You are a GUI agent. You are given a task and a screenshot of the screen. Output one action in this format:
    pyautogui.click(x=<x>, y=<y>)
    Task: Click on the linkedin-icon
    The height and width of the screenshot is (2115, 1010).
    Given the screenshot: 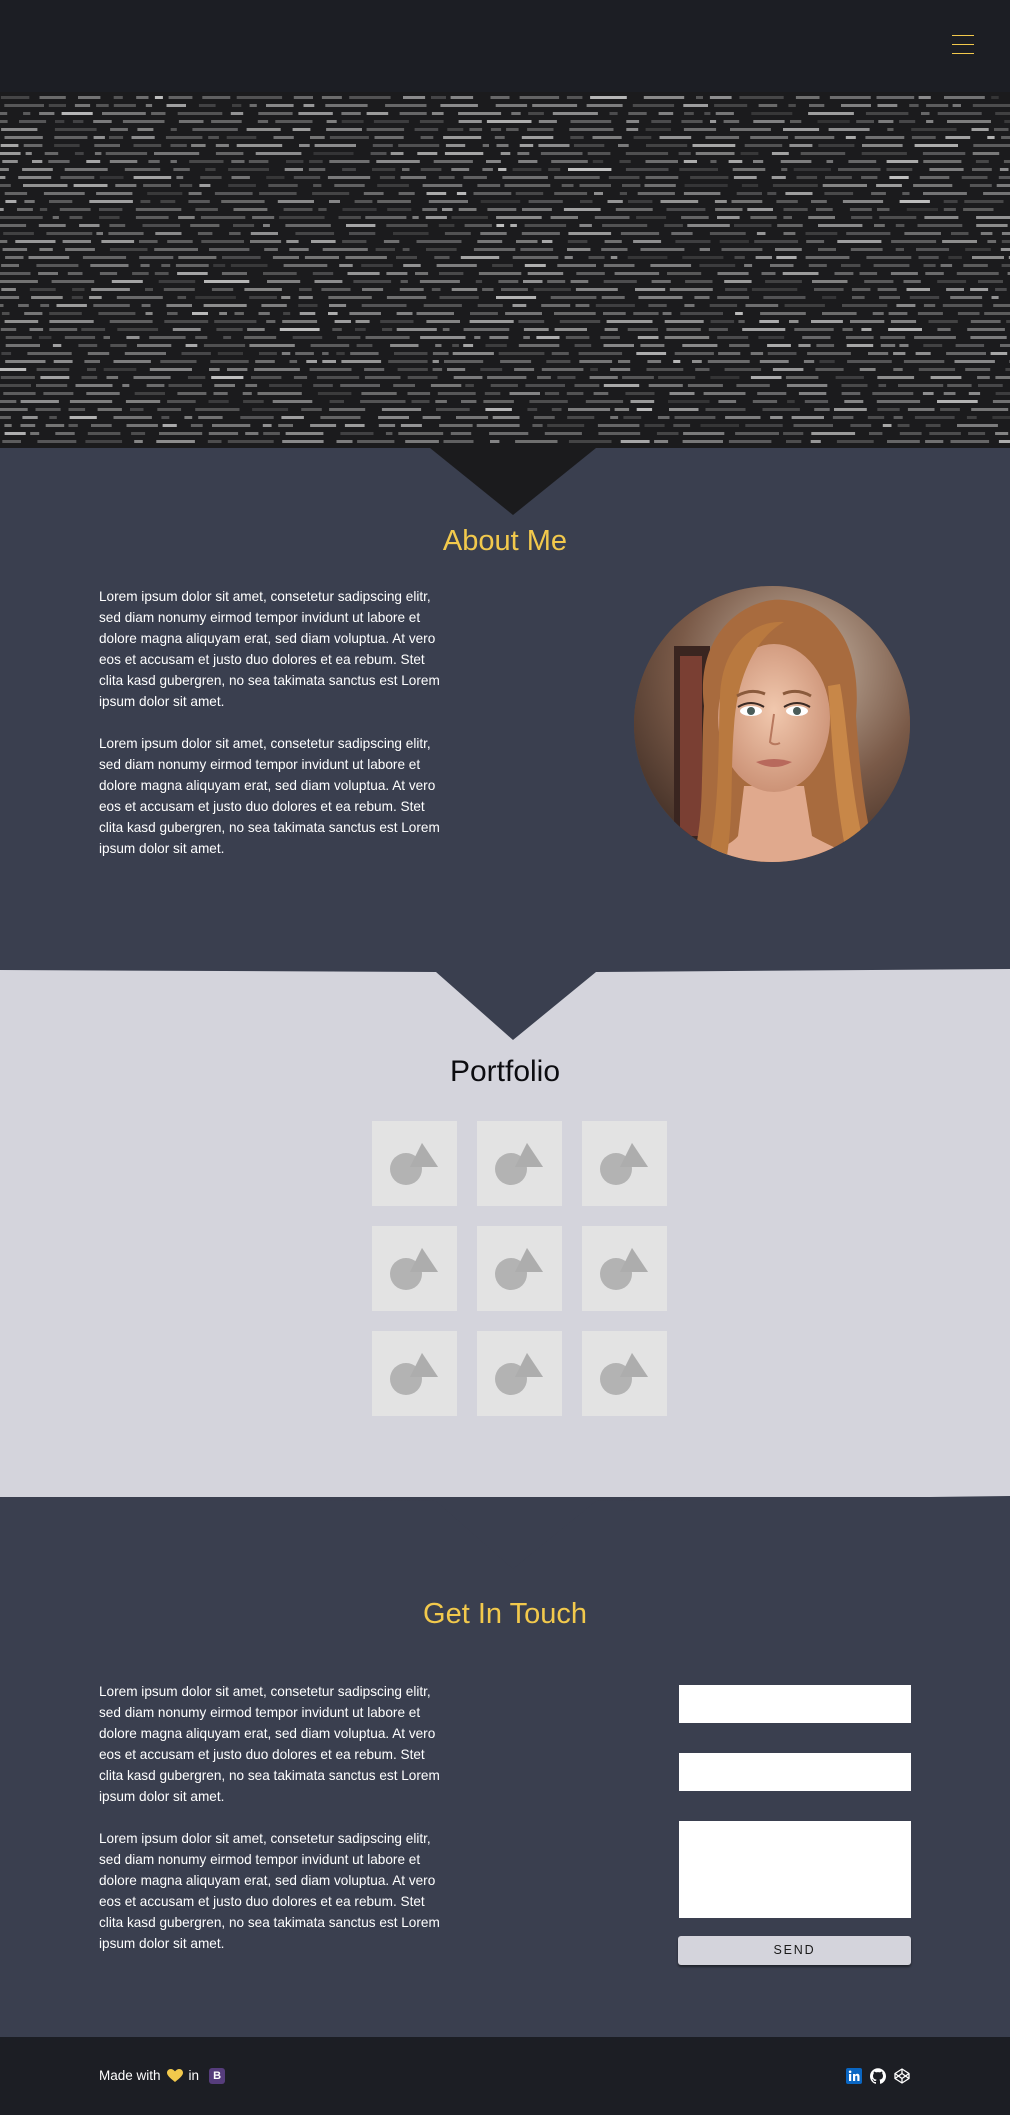 What is the action you would take?
    pyautogui.click(x=854, y=2076)
    